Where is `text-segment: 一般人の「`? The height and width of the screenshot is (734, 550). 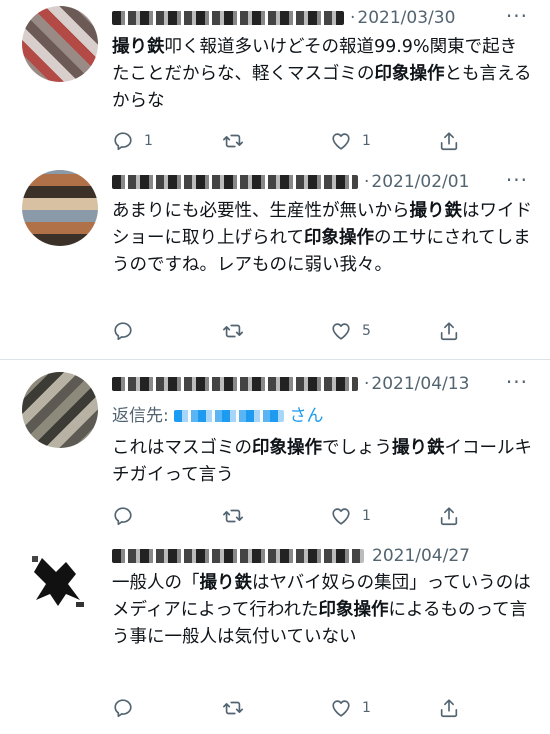 text-segment: 一般人の「 is located at coordinates (156, 583).